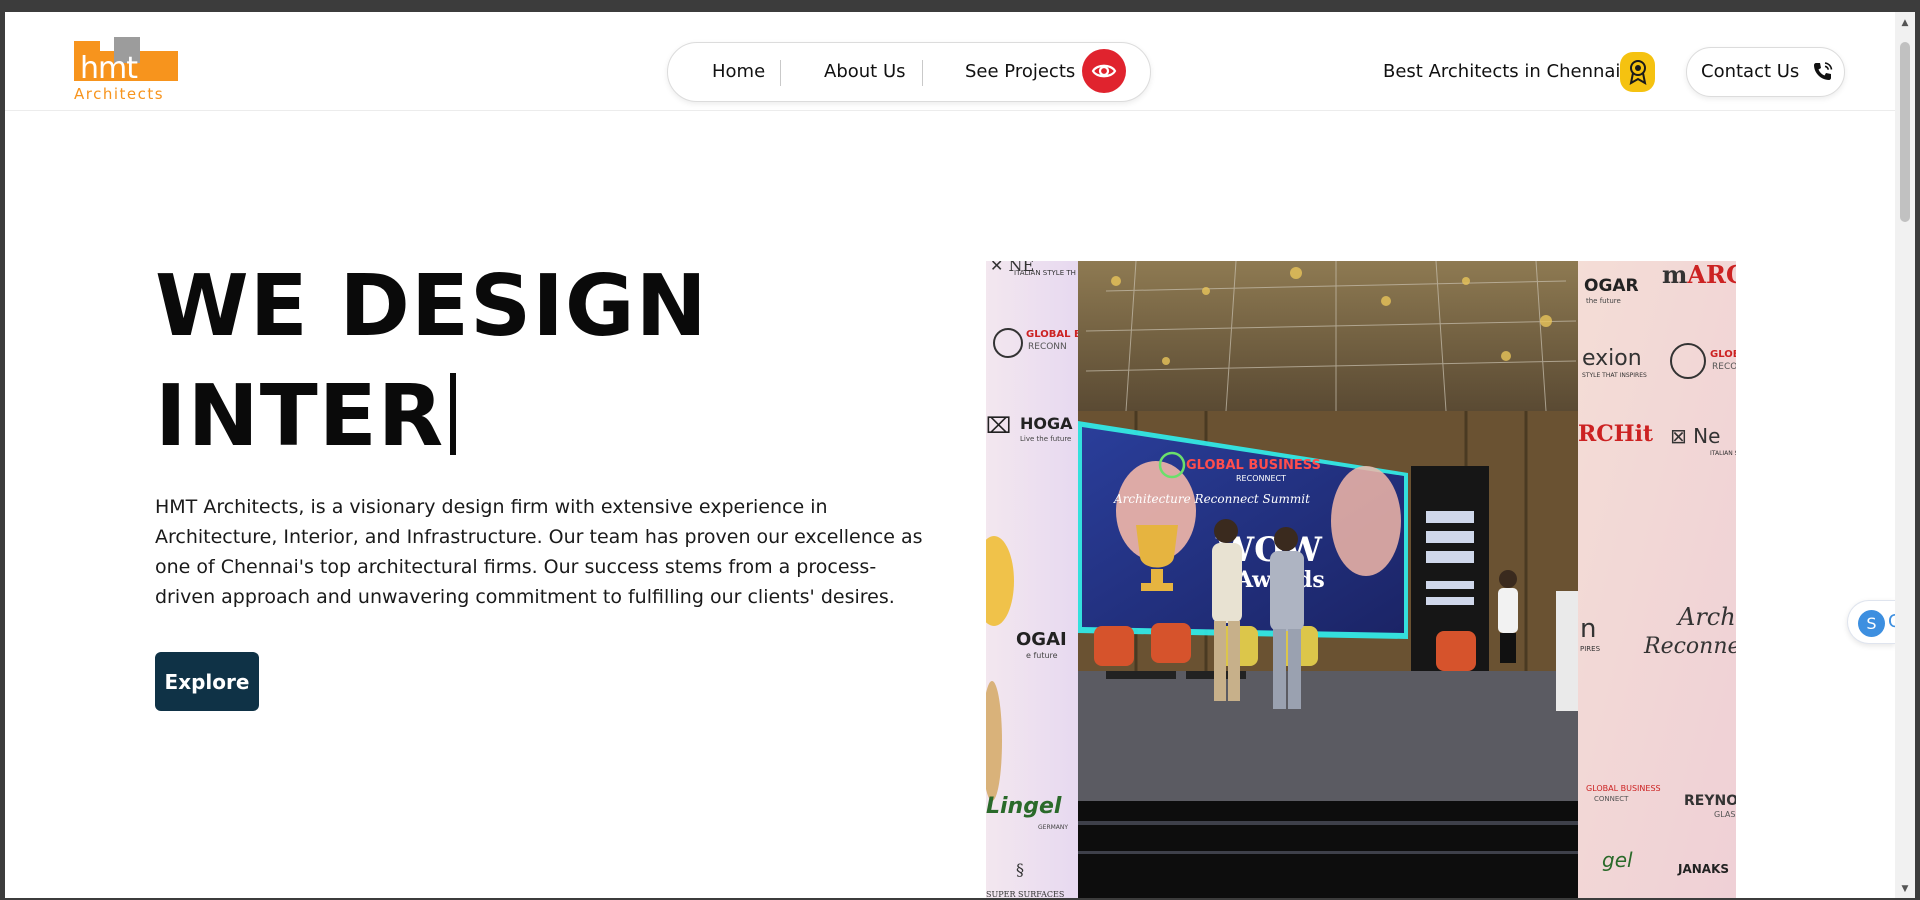 Image resolution: width=1920 pixels, height=900 pixels. Describe the element at coordinates (1025, 894) in the screenshot. I see `svg-text: SUPER SURFACES` at that location.